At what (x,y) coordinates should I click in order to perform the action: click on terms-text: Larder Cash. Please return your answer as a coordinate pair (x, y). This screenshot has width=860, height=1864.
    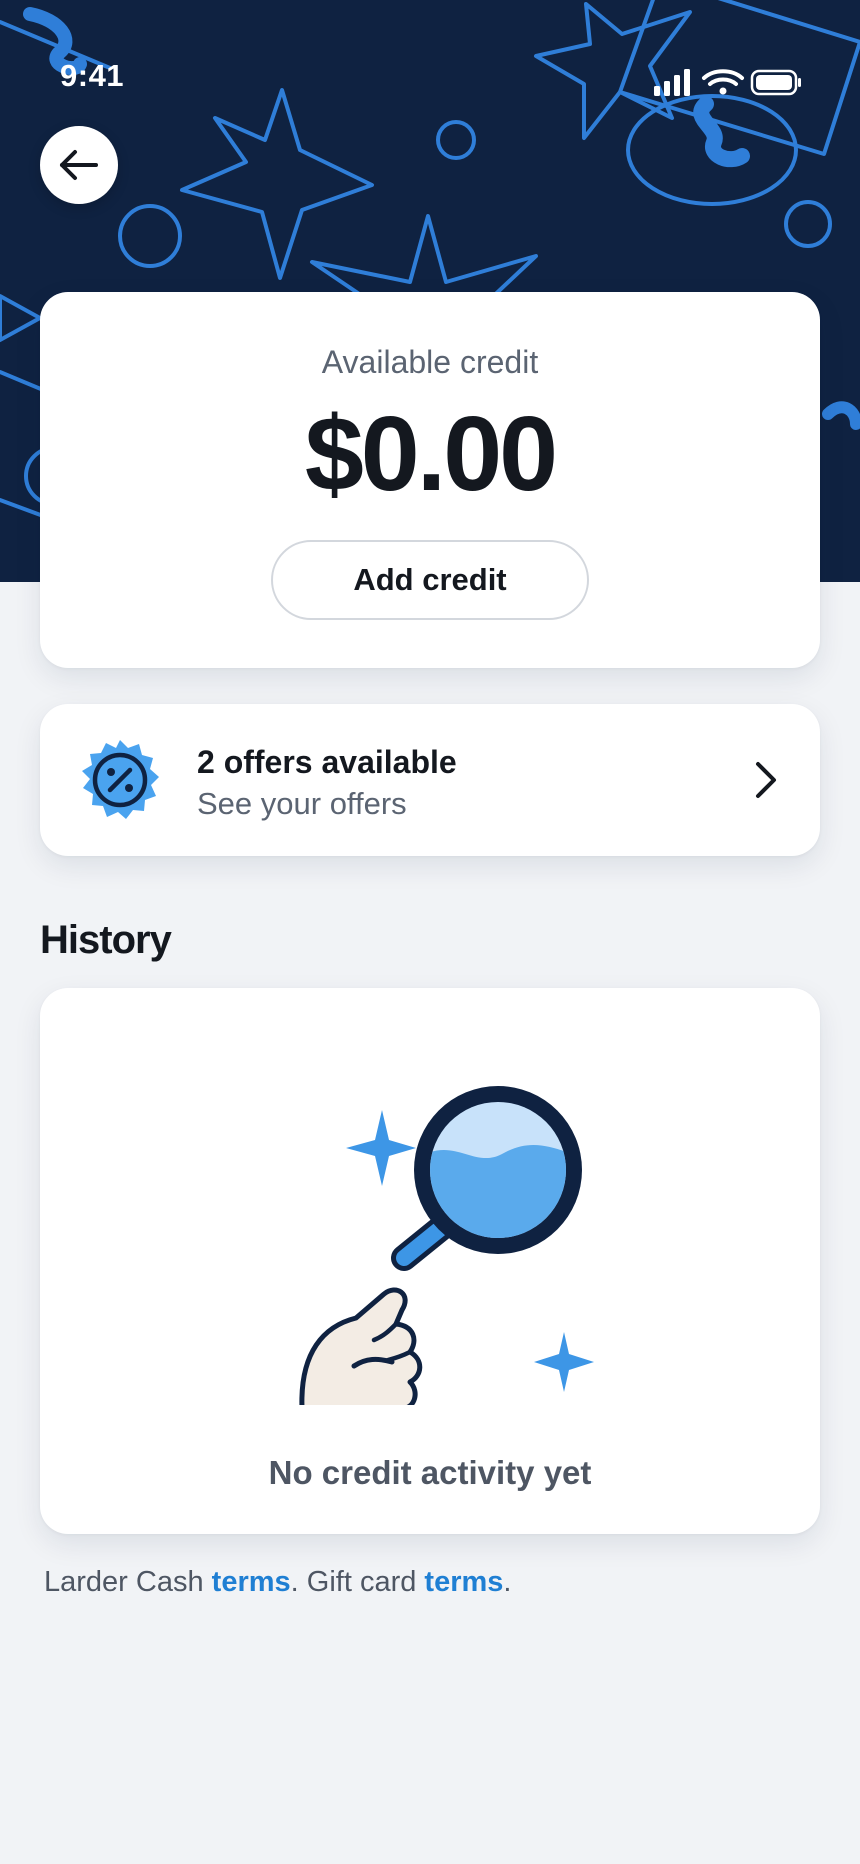
    Looking at the image, I should click on (128, 1582).